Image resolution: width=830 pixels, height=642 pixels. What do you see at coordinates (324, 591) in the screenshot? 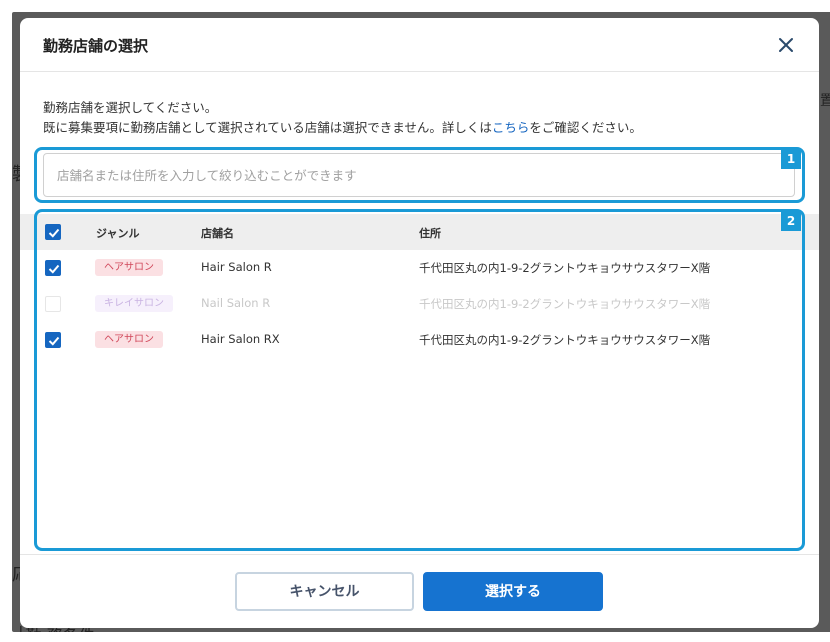
I see `cancel-button: キャンセル` at bounding box center [324, 591].